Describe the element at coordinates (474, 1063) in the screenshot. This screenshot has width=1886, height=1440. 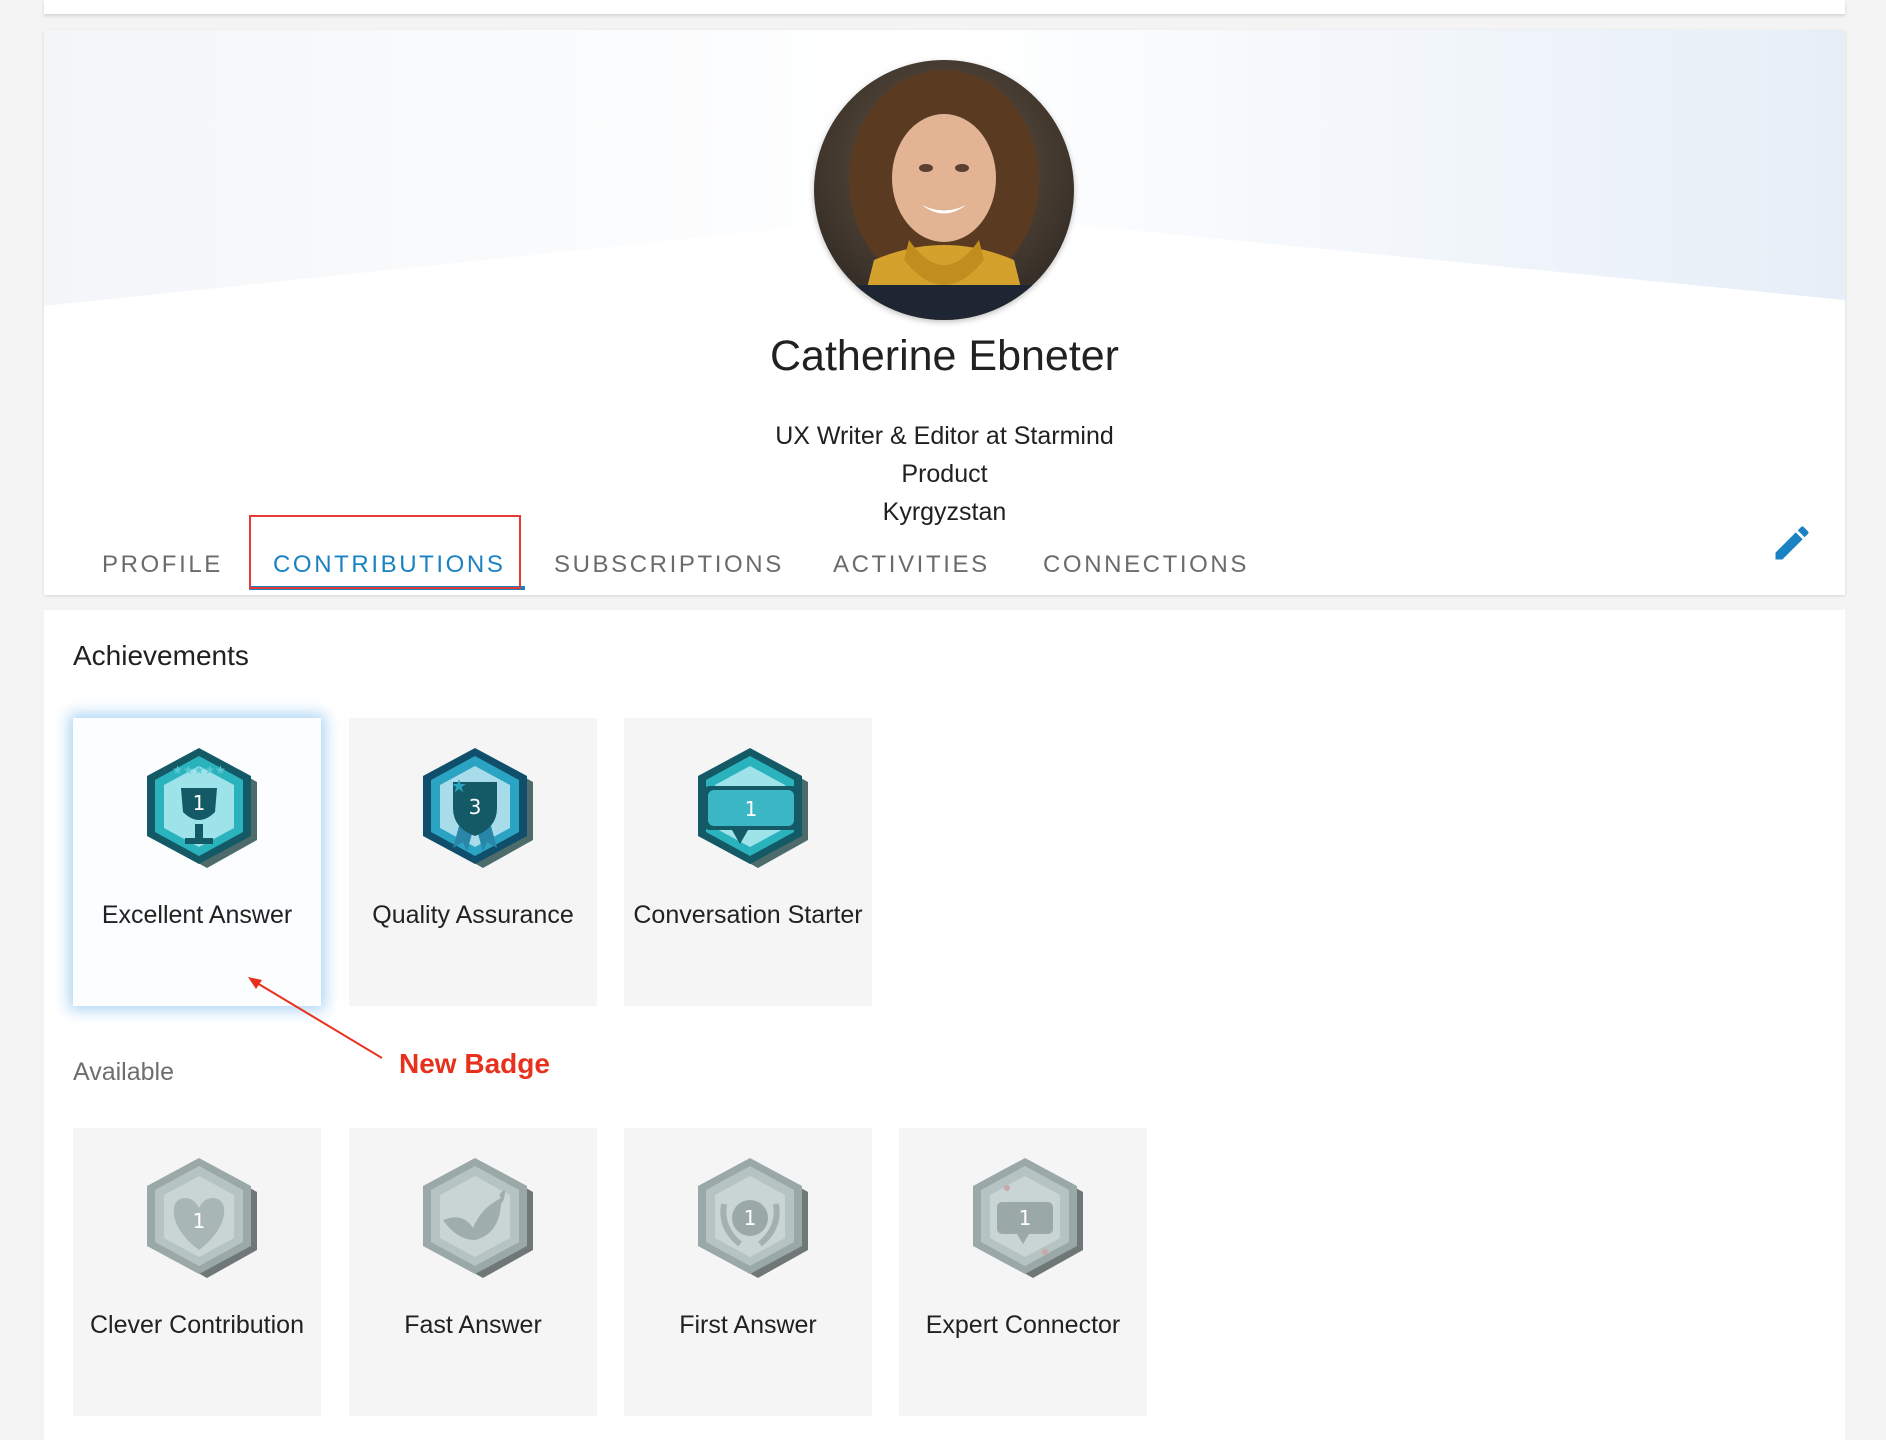
I see `annotation-new-badge: New Badge` at that location.